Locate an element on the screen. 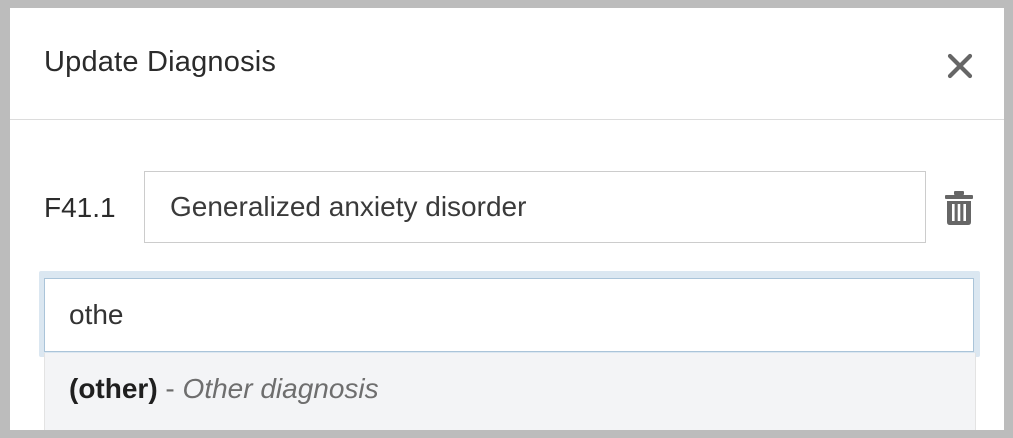 This screenshot has width=1013, height=438. close-button is located at coordinates (960, 66).